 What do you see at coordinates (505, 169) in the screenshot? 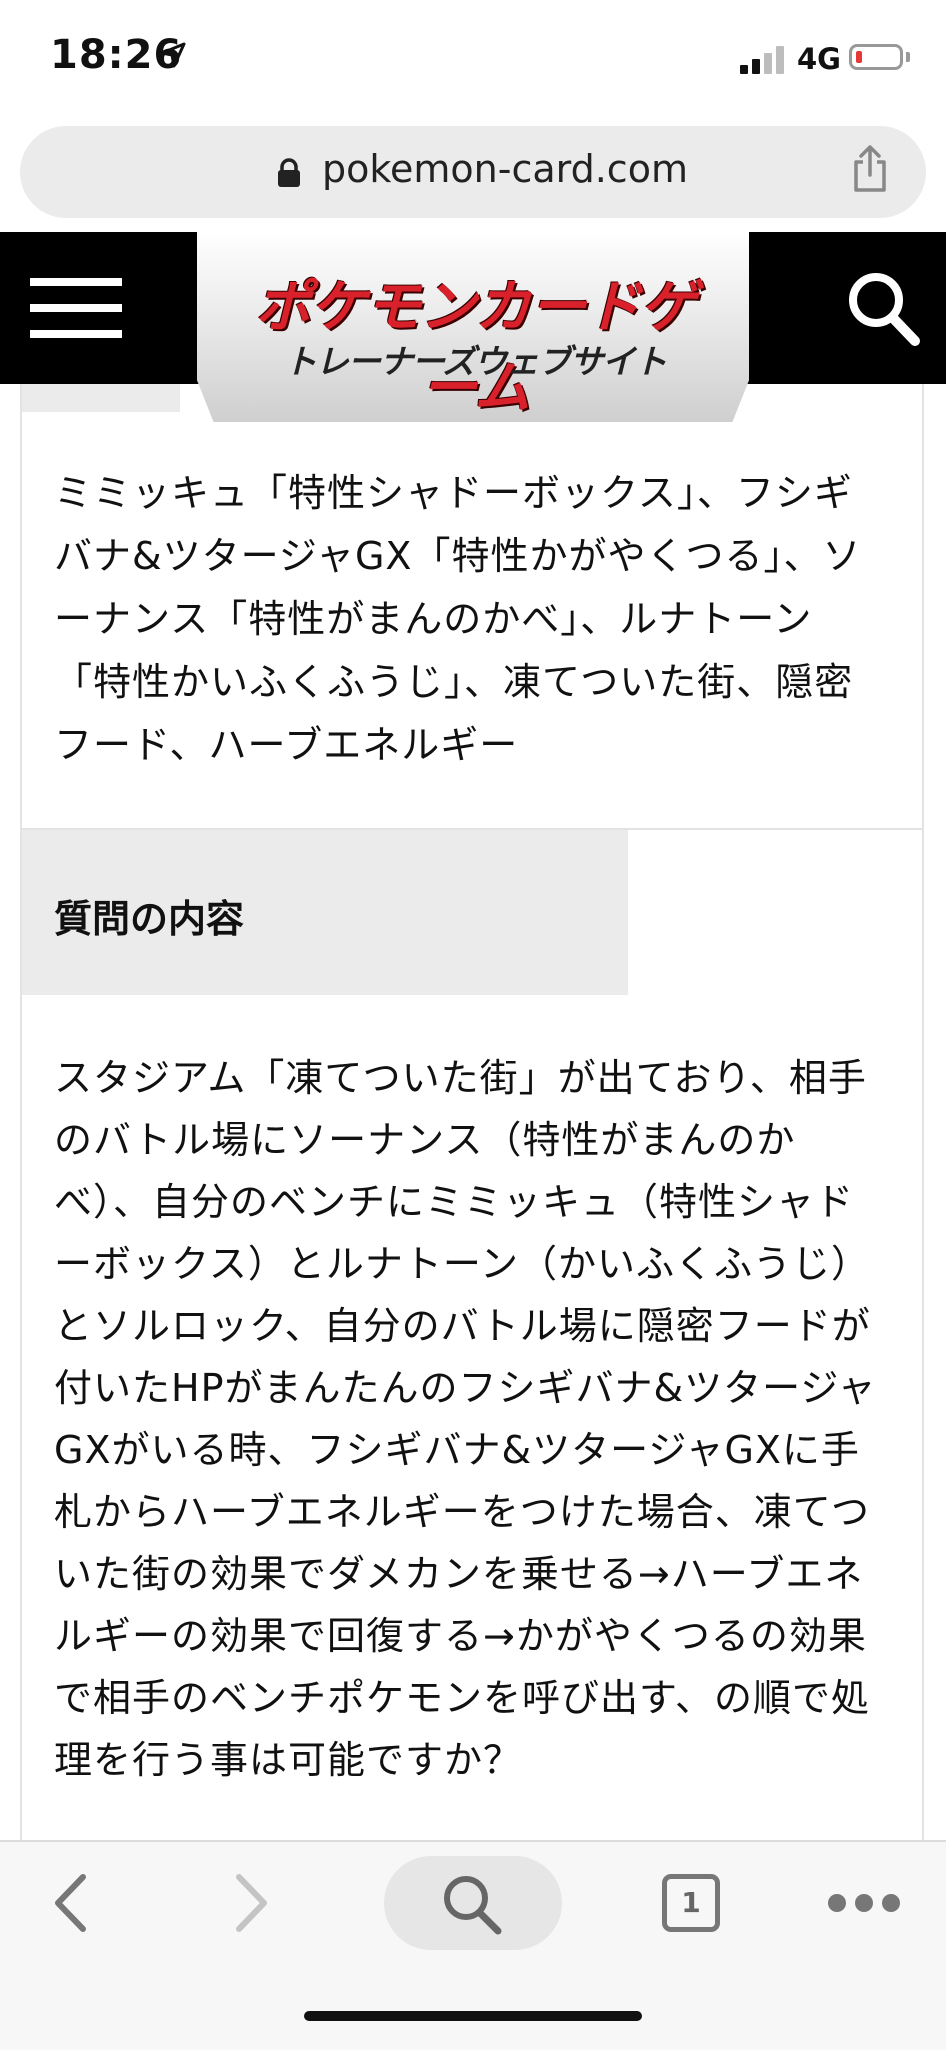
I see `url-text: pokemon-card.com` at bounding box center [505, 169].